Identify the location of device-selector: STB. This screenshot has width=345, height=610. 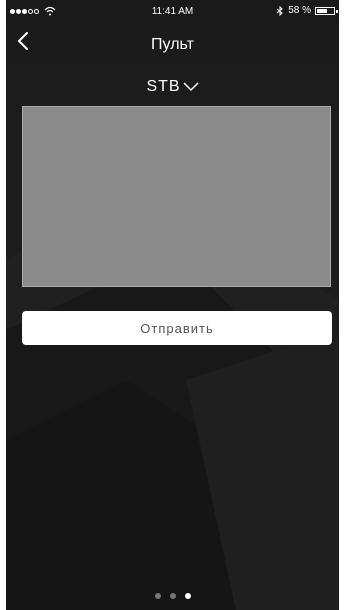
(172, 87).